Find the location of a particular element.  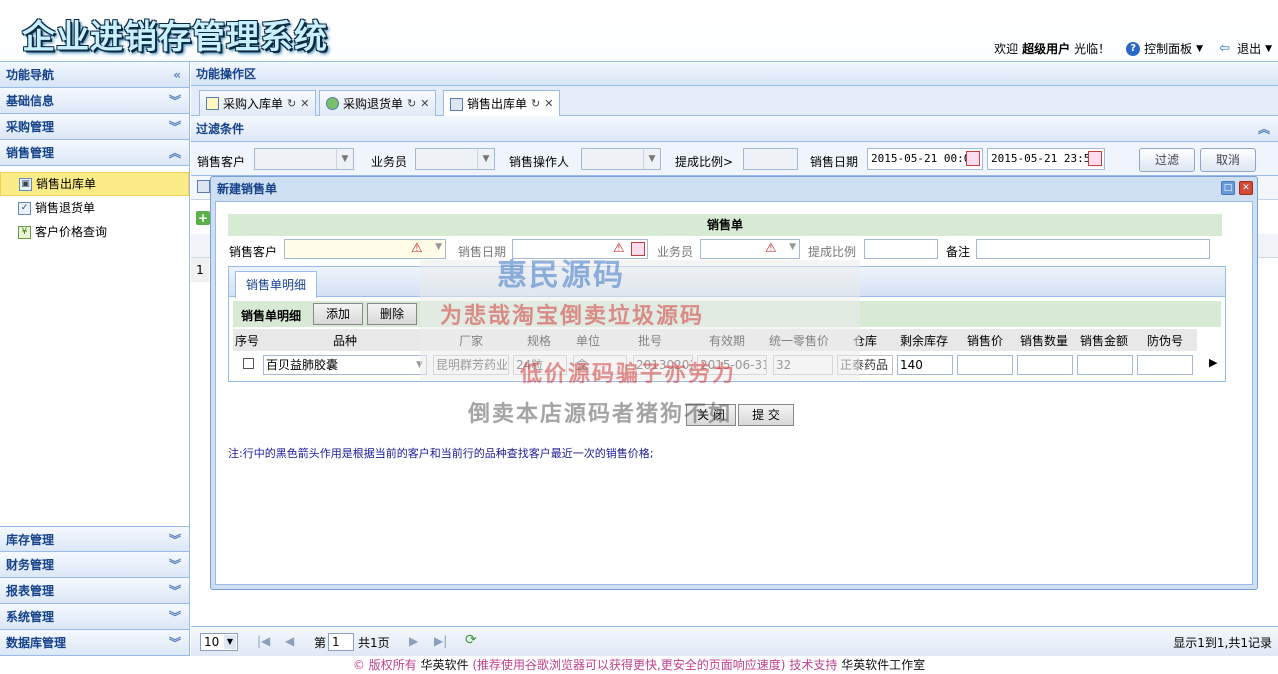

close-button: 关 闭 is located at coordinates (711, 415).